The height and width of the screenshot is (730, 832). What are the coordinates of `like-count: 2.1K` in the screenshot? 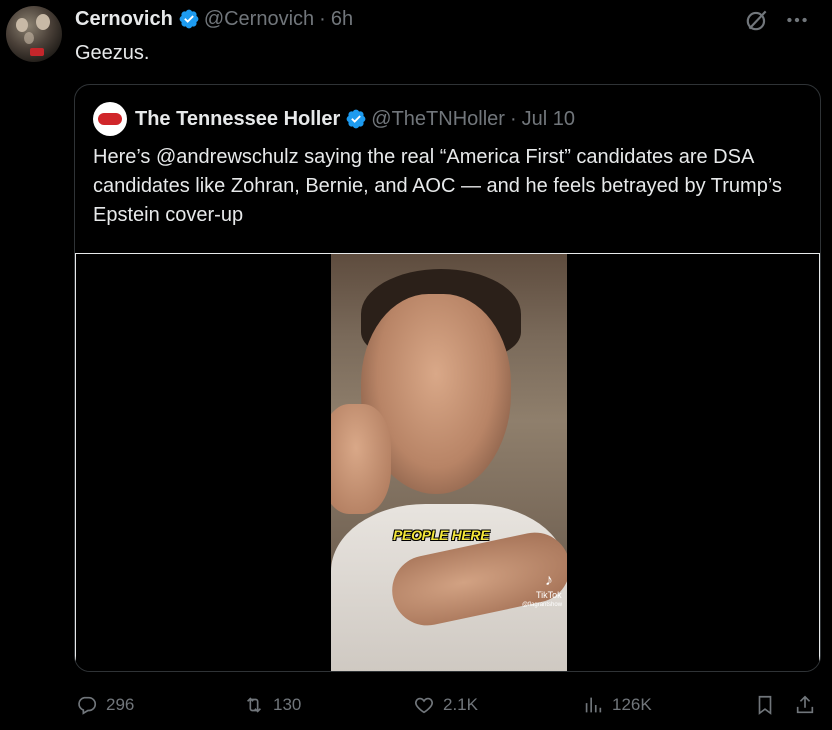 It's located at (460, 704).